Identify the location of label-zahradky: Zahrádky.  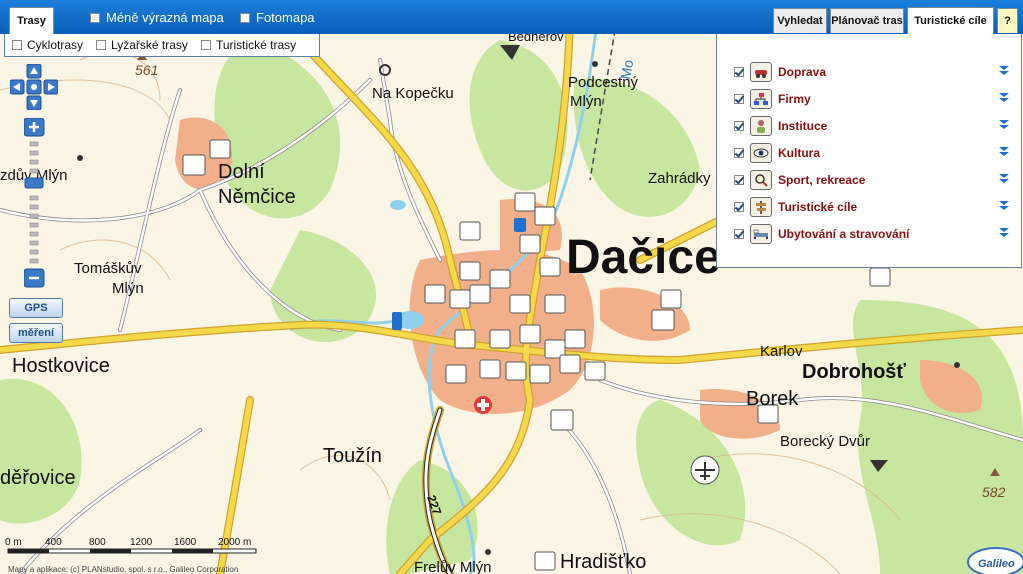
(679, 178).